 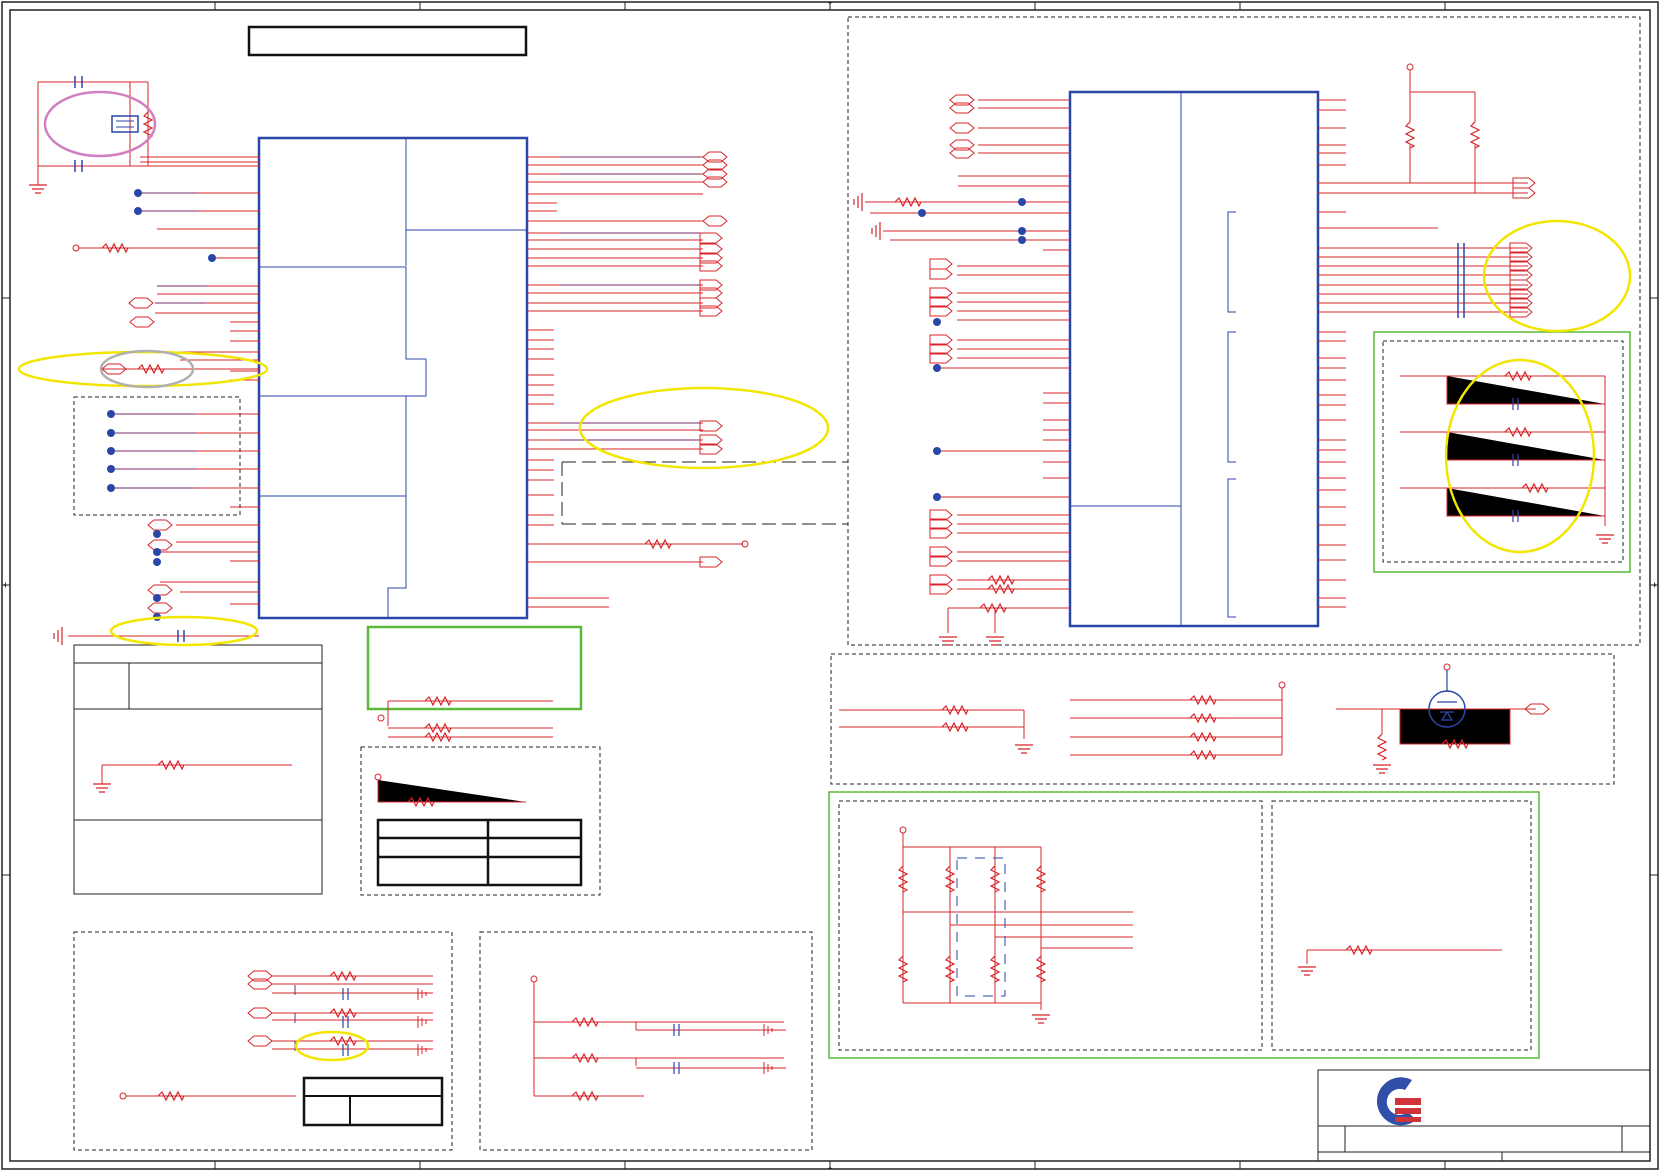 I want to click on dashed-box-right-mid, so click(x=1222, y=719).